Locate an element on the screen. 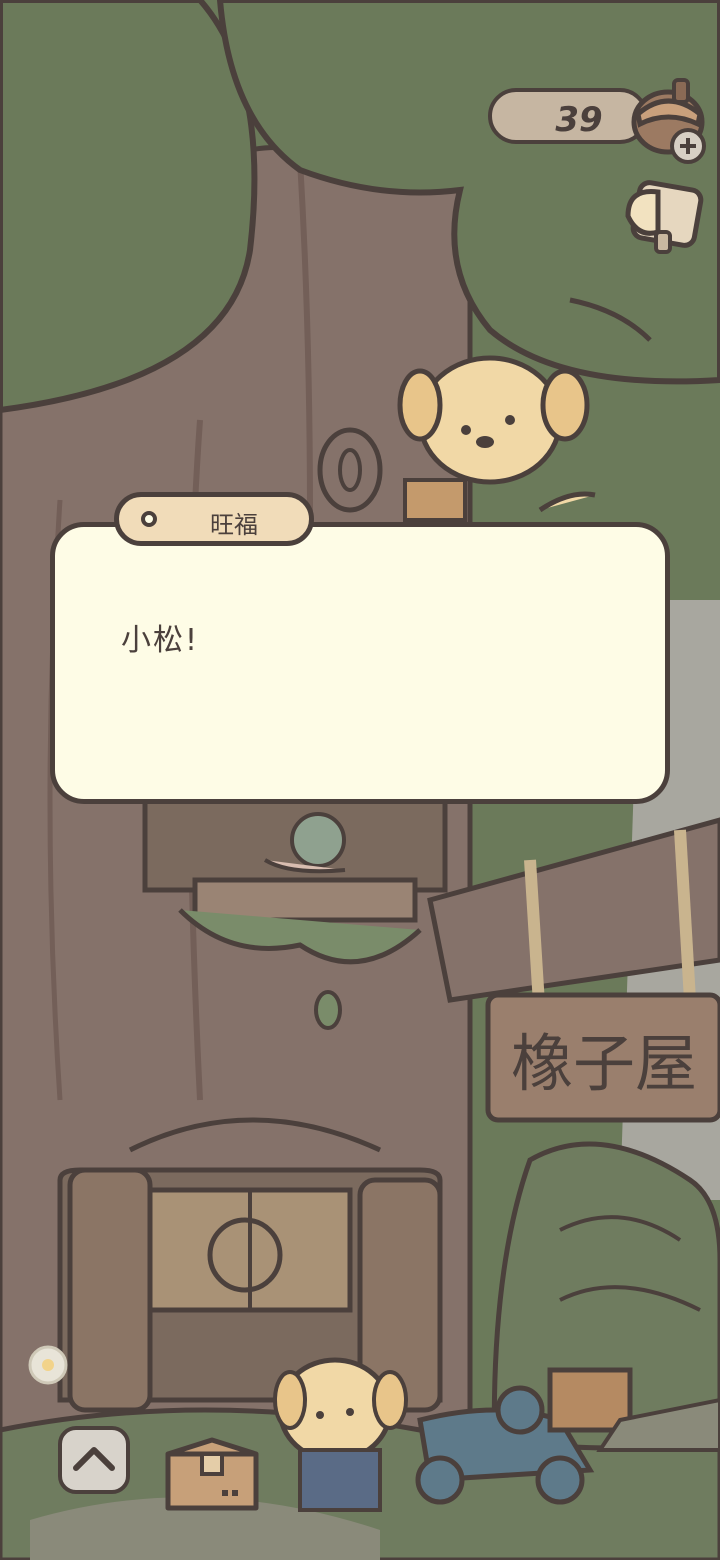  parcel-button is located at coordinates (212, 1475).